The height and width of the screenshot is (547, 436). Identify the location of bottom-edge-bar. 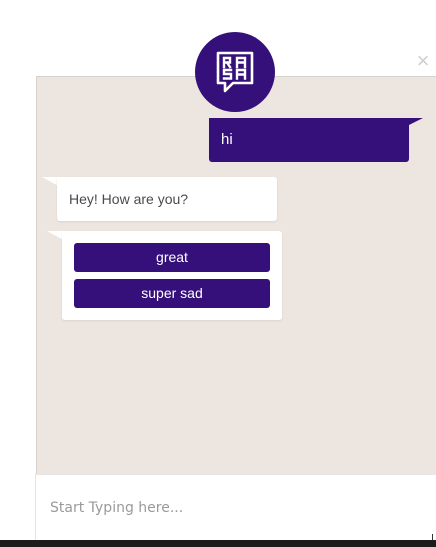
(218, 543).